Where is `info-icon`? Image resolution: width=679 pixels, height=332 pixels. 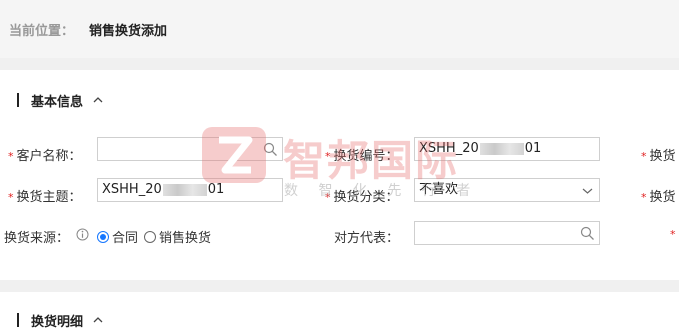 info-icon is located at coordinates (82, 236).